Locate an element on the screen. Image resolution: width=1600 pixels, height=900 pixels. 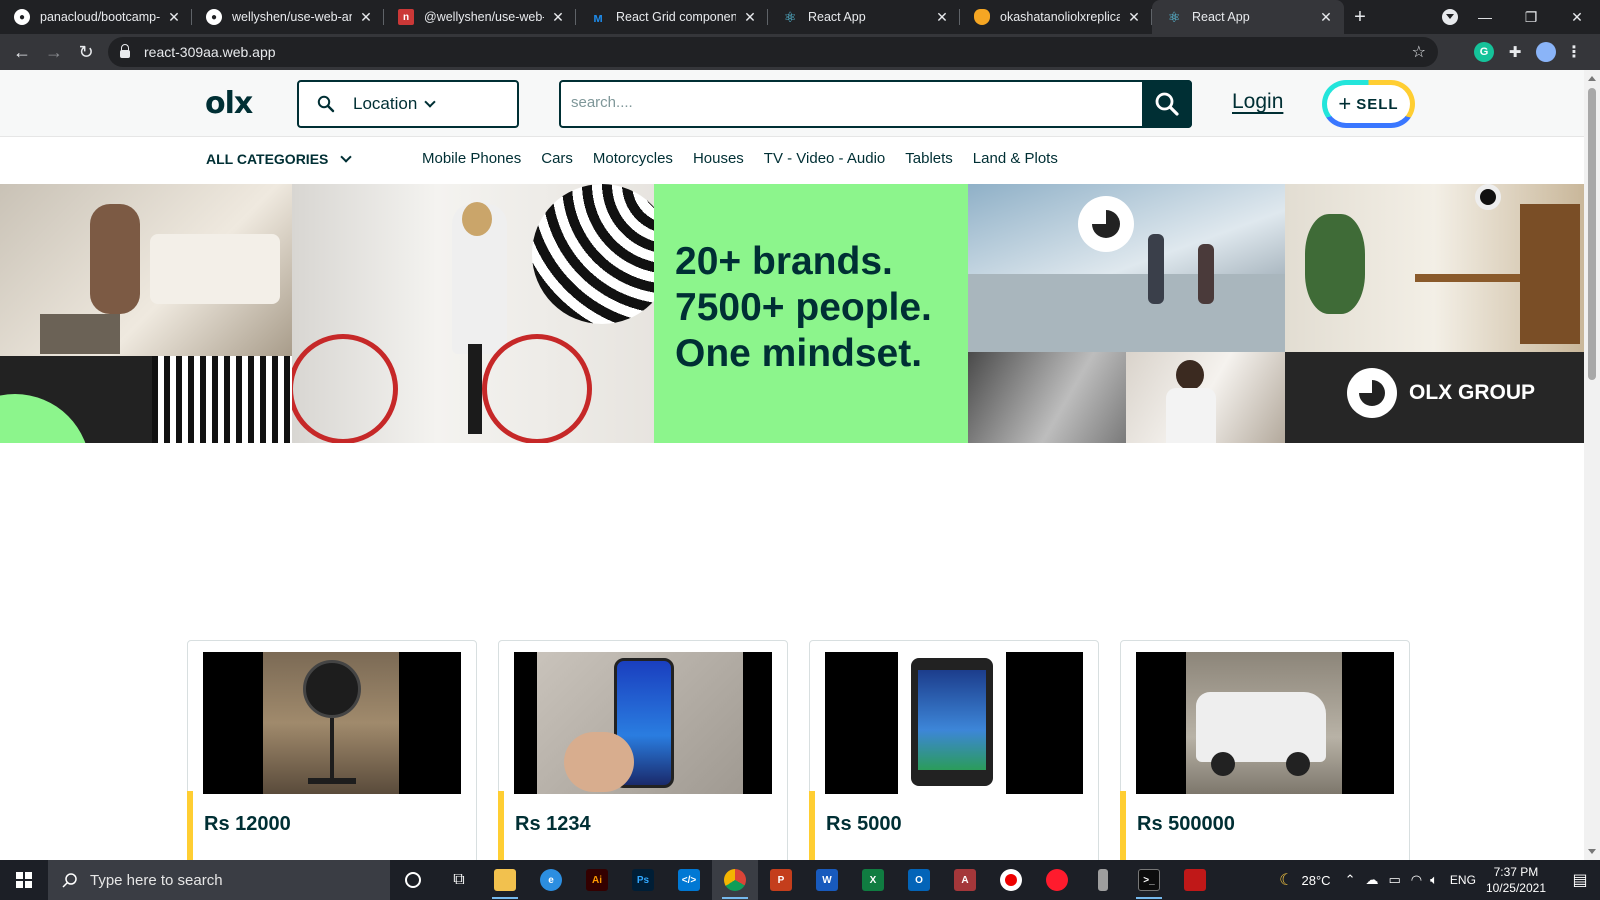
search-button is located at coordinates (1167, 104).